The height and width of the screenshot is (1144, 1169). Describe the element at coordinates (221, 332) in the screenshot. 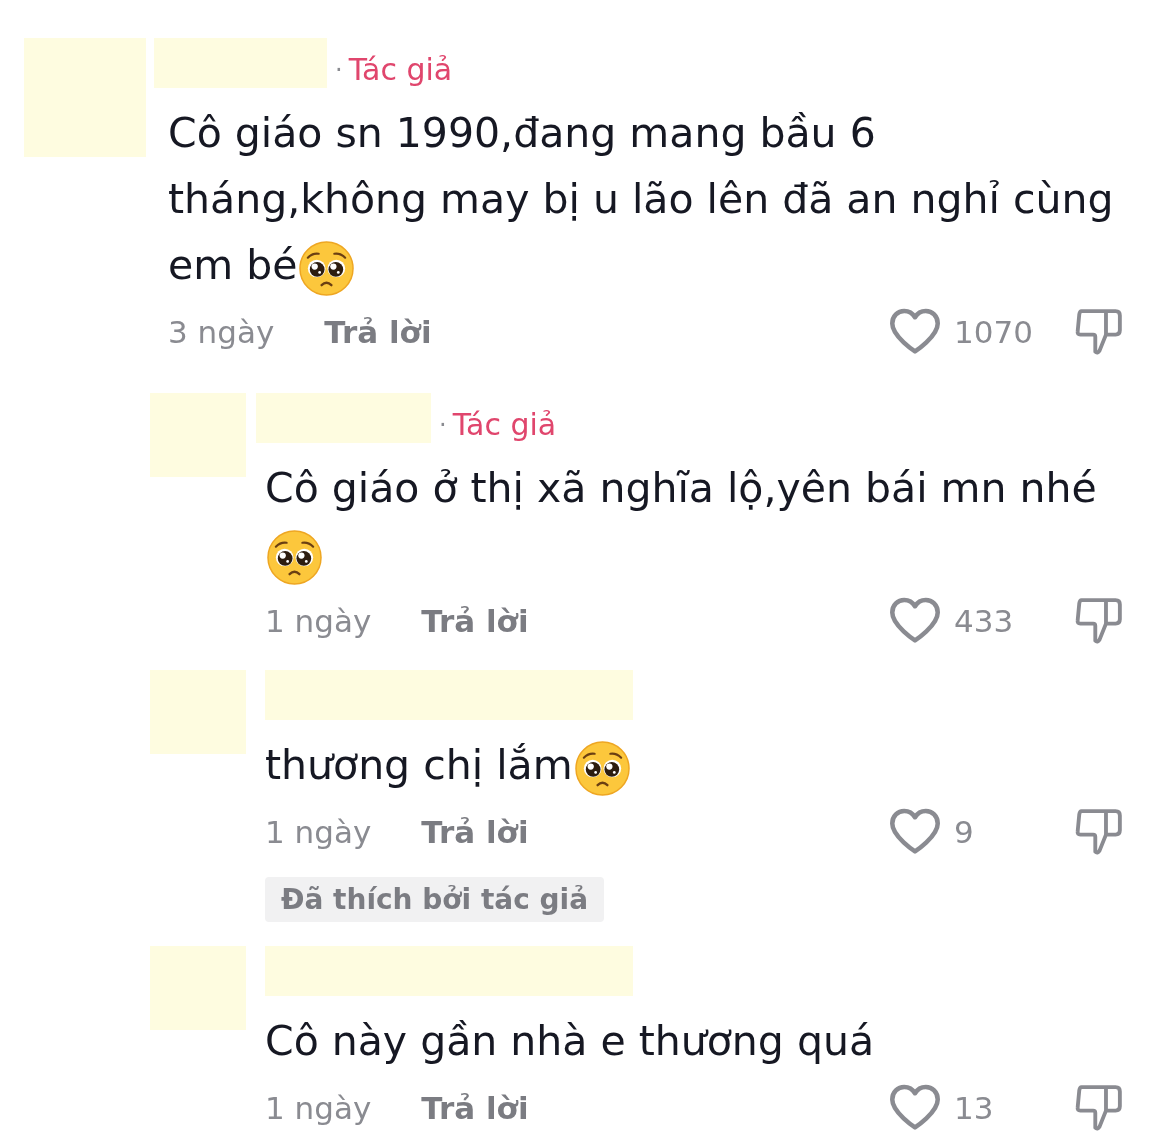

I see `comment-time: 3 ngày` at that location.